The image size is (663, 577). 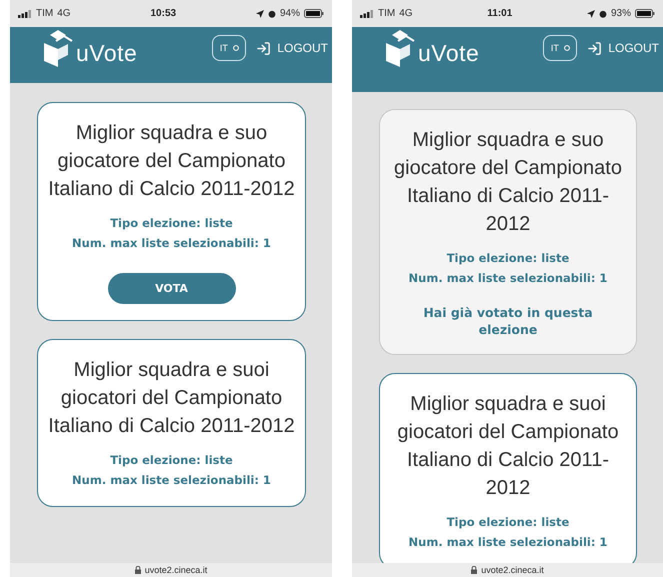 I want to click on already-voted-message: Hai già votato in questa elezione, so click(x=508, y=321).